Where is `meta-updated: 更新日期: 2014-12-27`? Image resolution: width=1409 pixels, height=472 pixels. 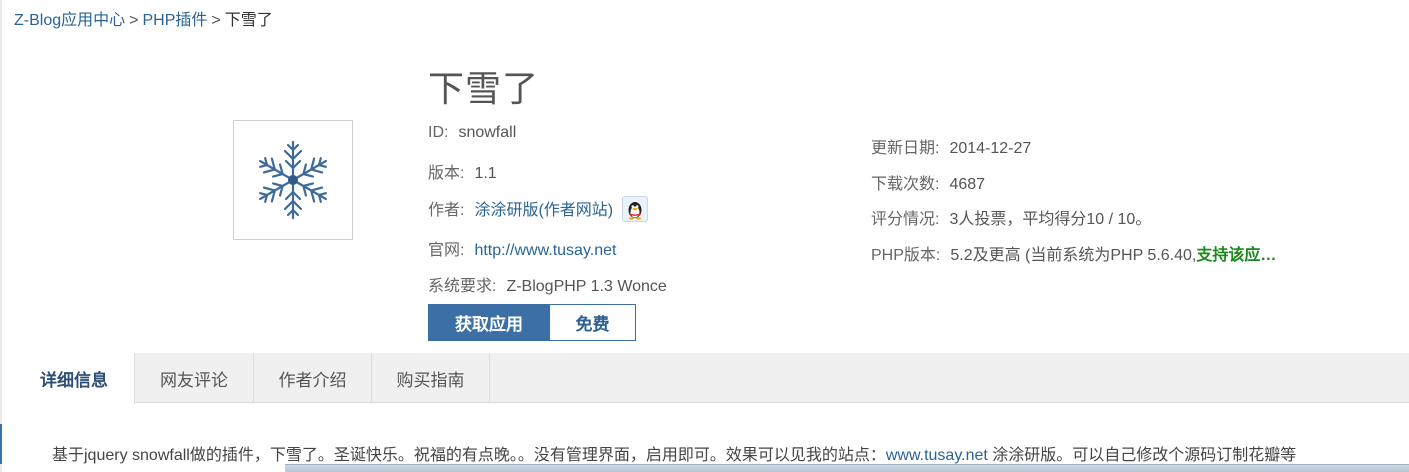 meta-updated: 更新日期: 2014-12-27 is located at coordinates (951, 146).